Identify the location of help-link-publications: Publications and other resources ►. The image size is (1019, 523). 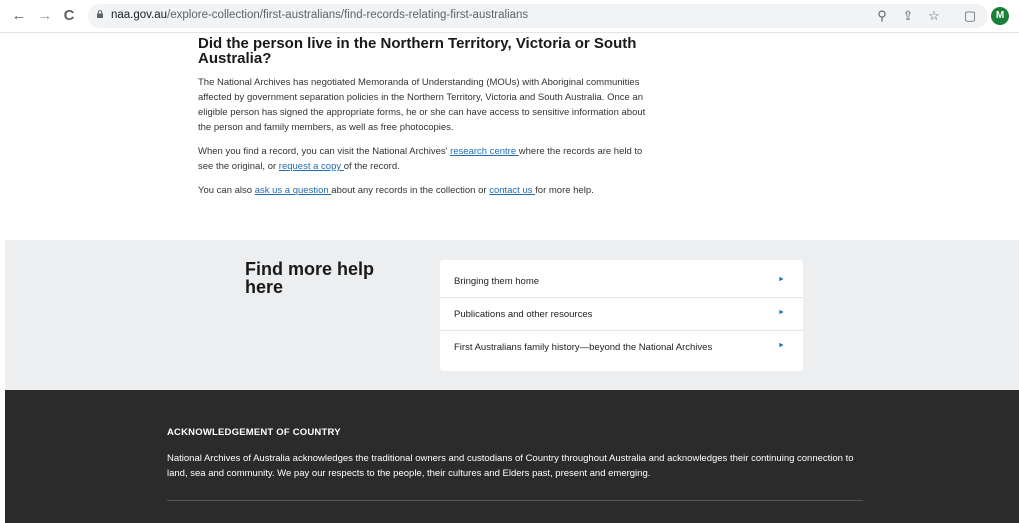
(621, 314).